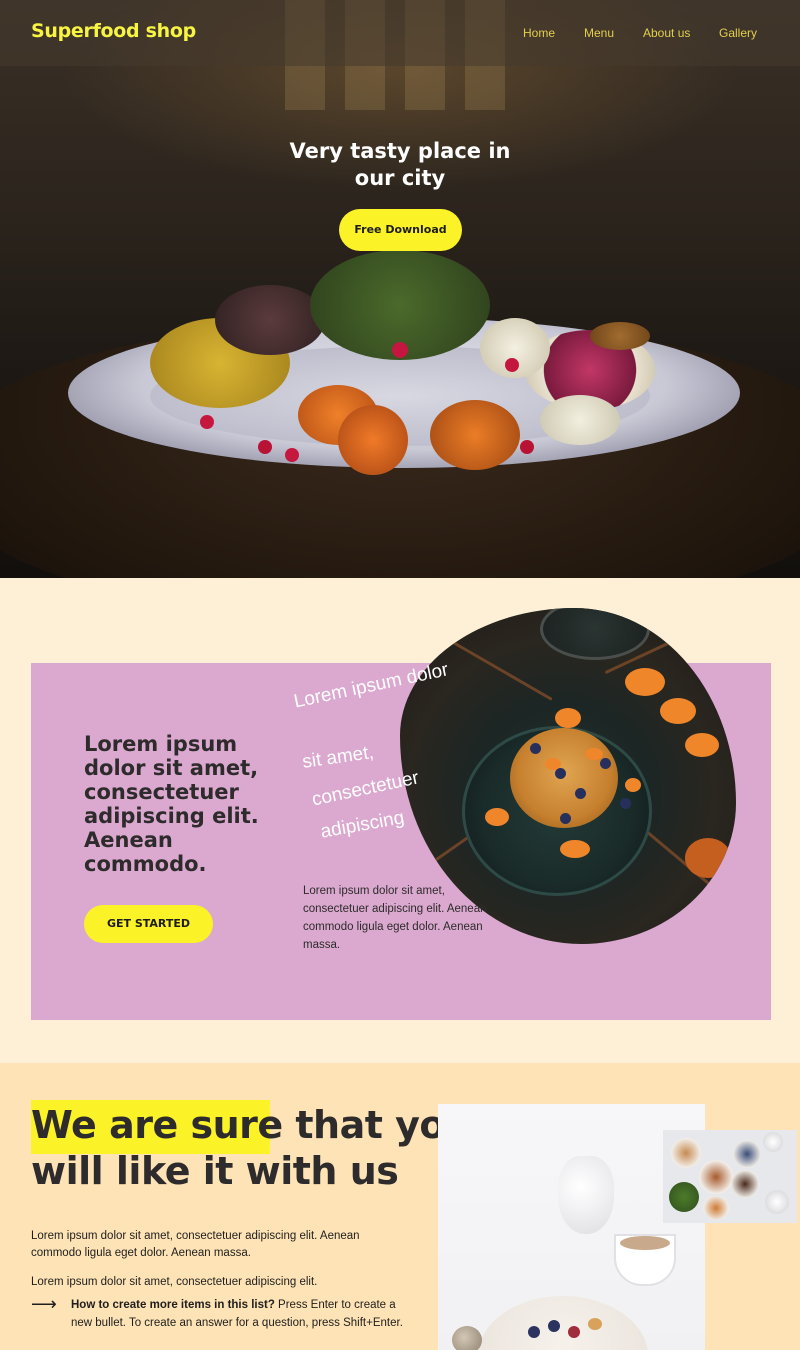  What do you see at coordinates (173, 1305) in the screenshot?
I see `list-item-title: How to create more items in this list?` at bounding box center [173, 1305].